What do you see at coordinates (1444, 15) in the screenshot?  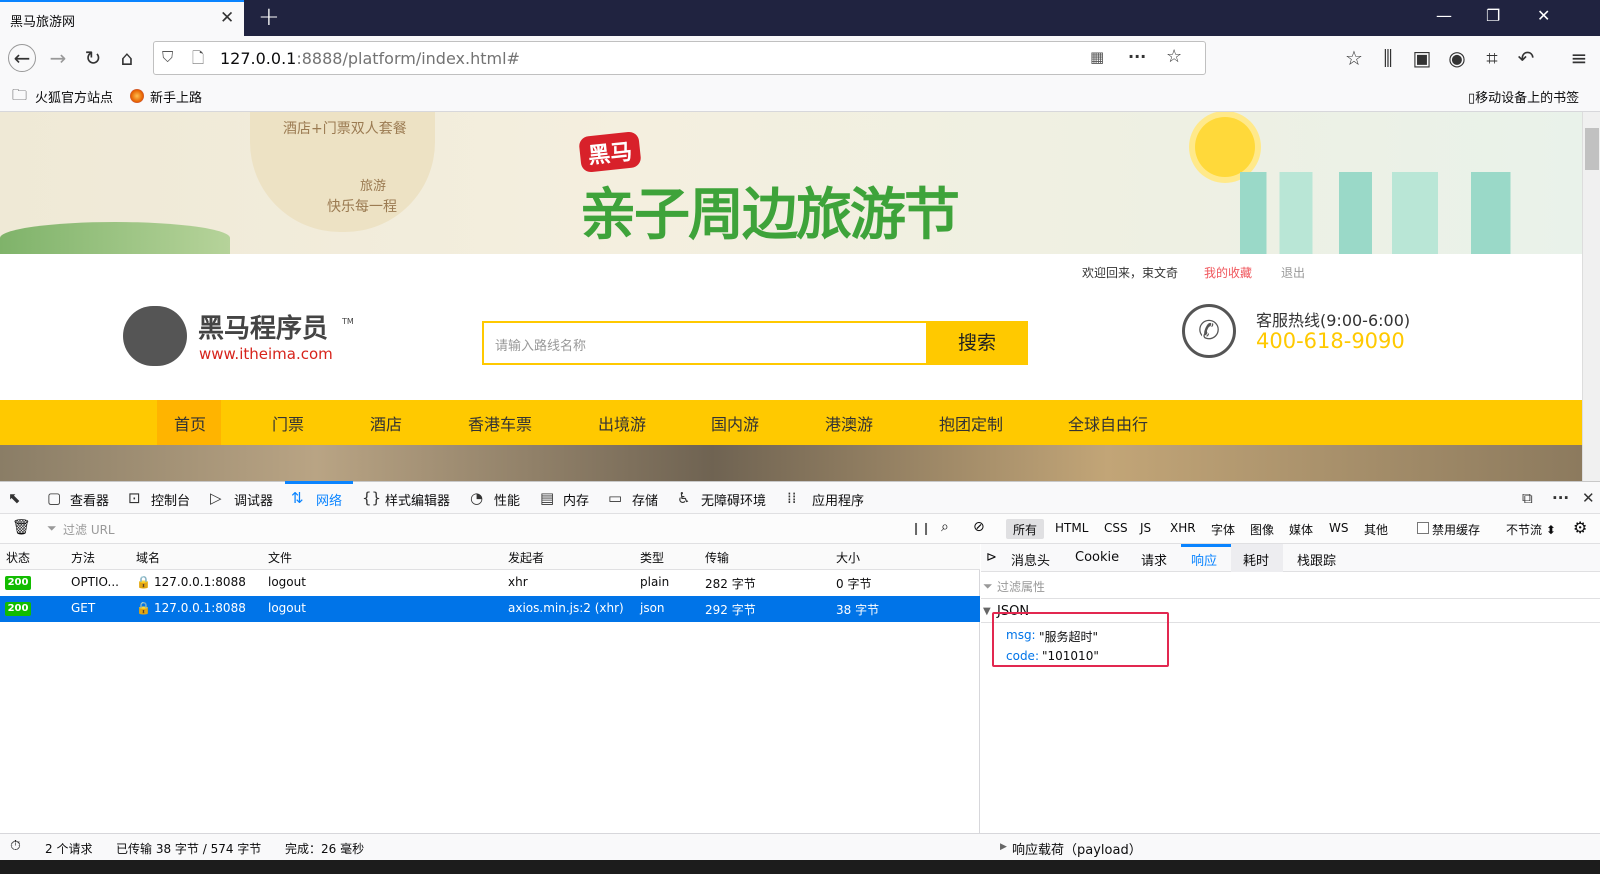 I see `minimize-icon: —` at bounding box center [1444, 15].